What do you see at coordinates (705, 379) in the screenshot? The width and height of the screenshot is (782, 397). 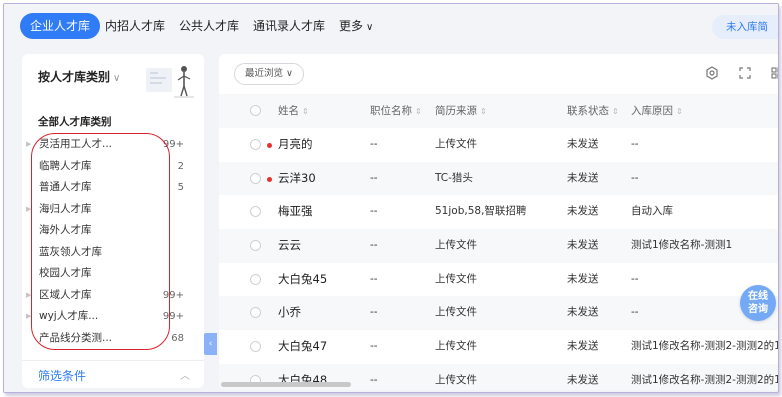 I see `reason-cell: 测试1修改名称-测测2-测测2的1` at bounding box center [705, 379].